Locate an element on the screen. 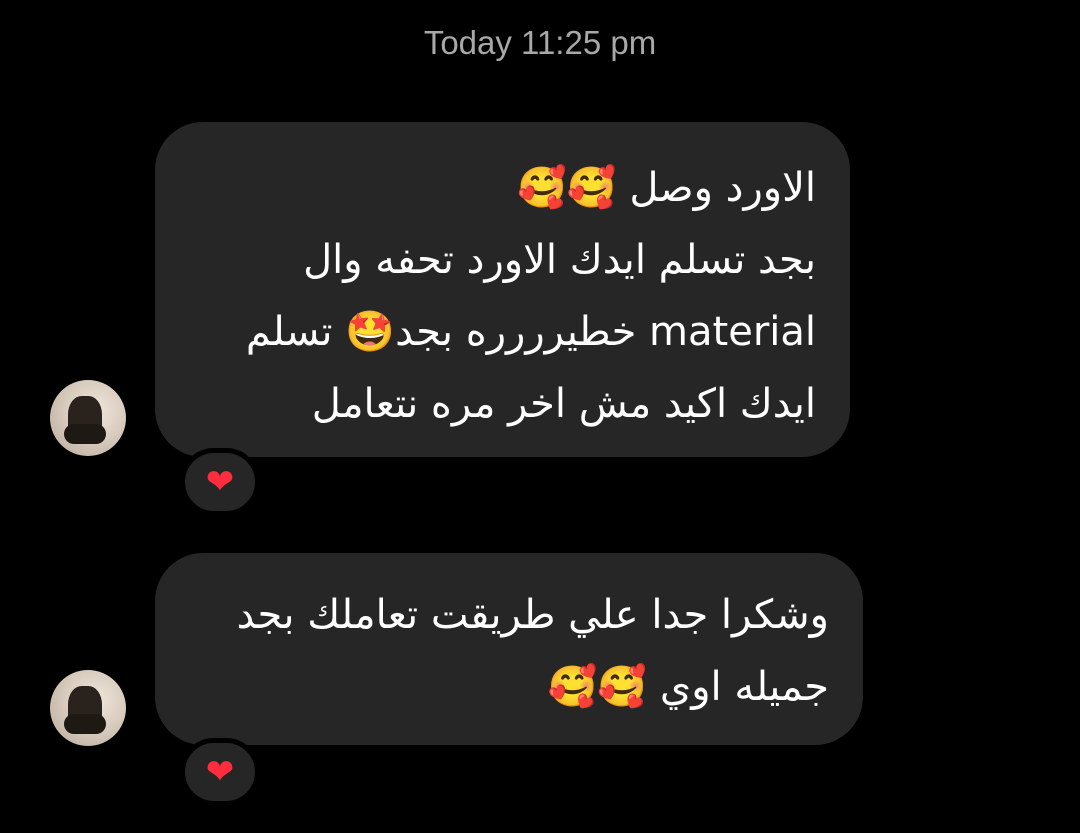  message-text-line: بجد تسلم ايدك الاورد تحفه وال is located at coordinates (559, 260).